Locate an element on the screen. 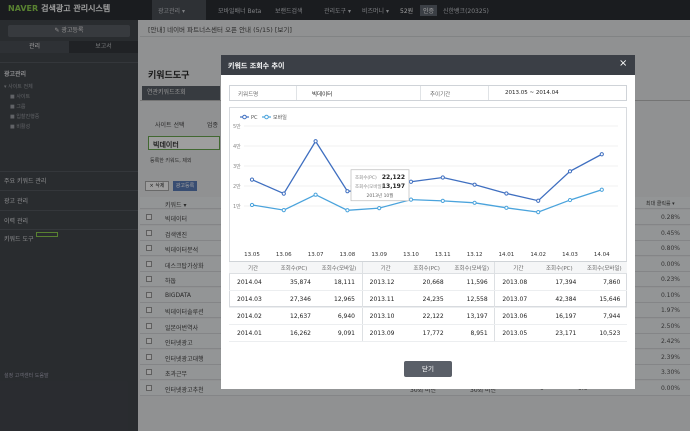 The height and width of the screenshot is (431, 690). cell-mobile: 7,944 is located at coordinates (612, 316).